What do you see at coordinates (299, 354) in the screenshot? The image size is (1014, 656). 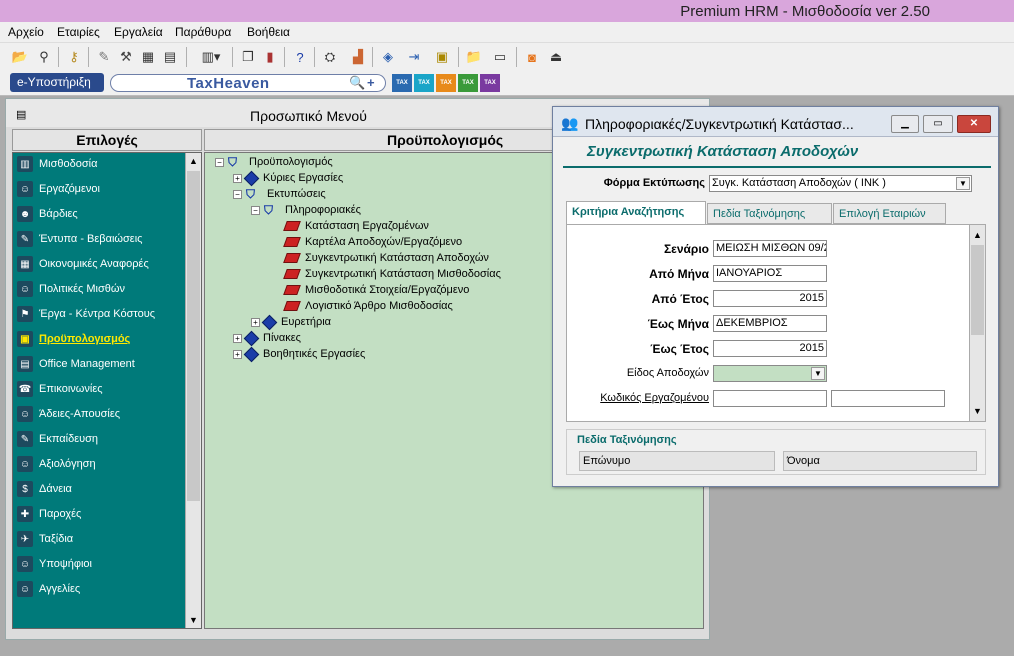 I see `tree-aux-tasks: + Βοηθητικές Εργασίες` at bounding box center [299, 354].